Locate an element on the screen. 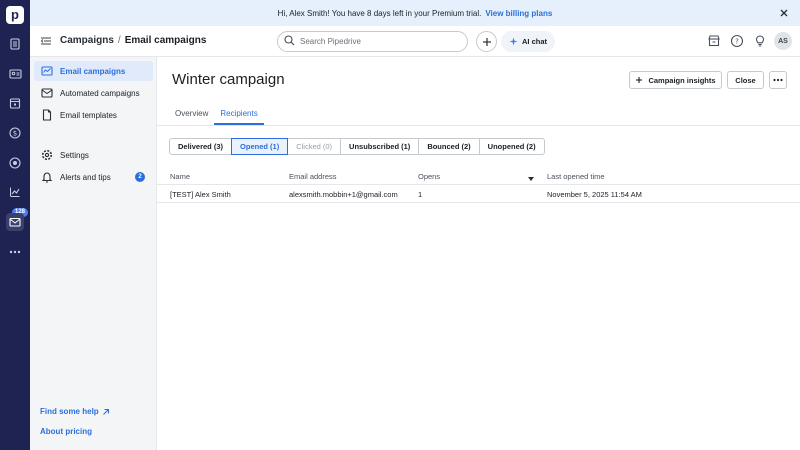 Image resolution: width=800 pixels, height=450 pixels. search-box is located at coordinates (372, 41).